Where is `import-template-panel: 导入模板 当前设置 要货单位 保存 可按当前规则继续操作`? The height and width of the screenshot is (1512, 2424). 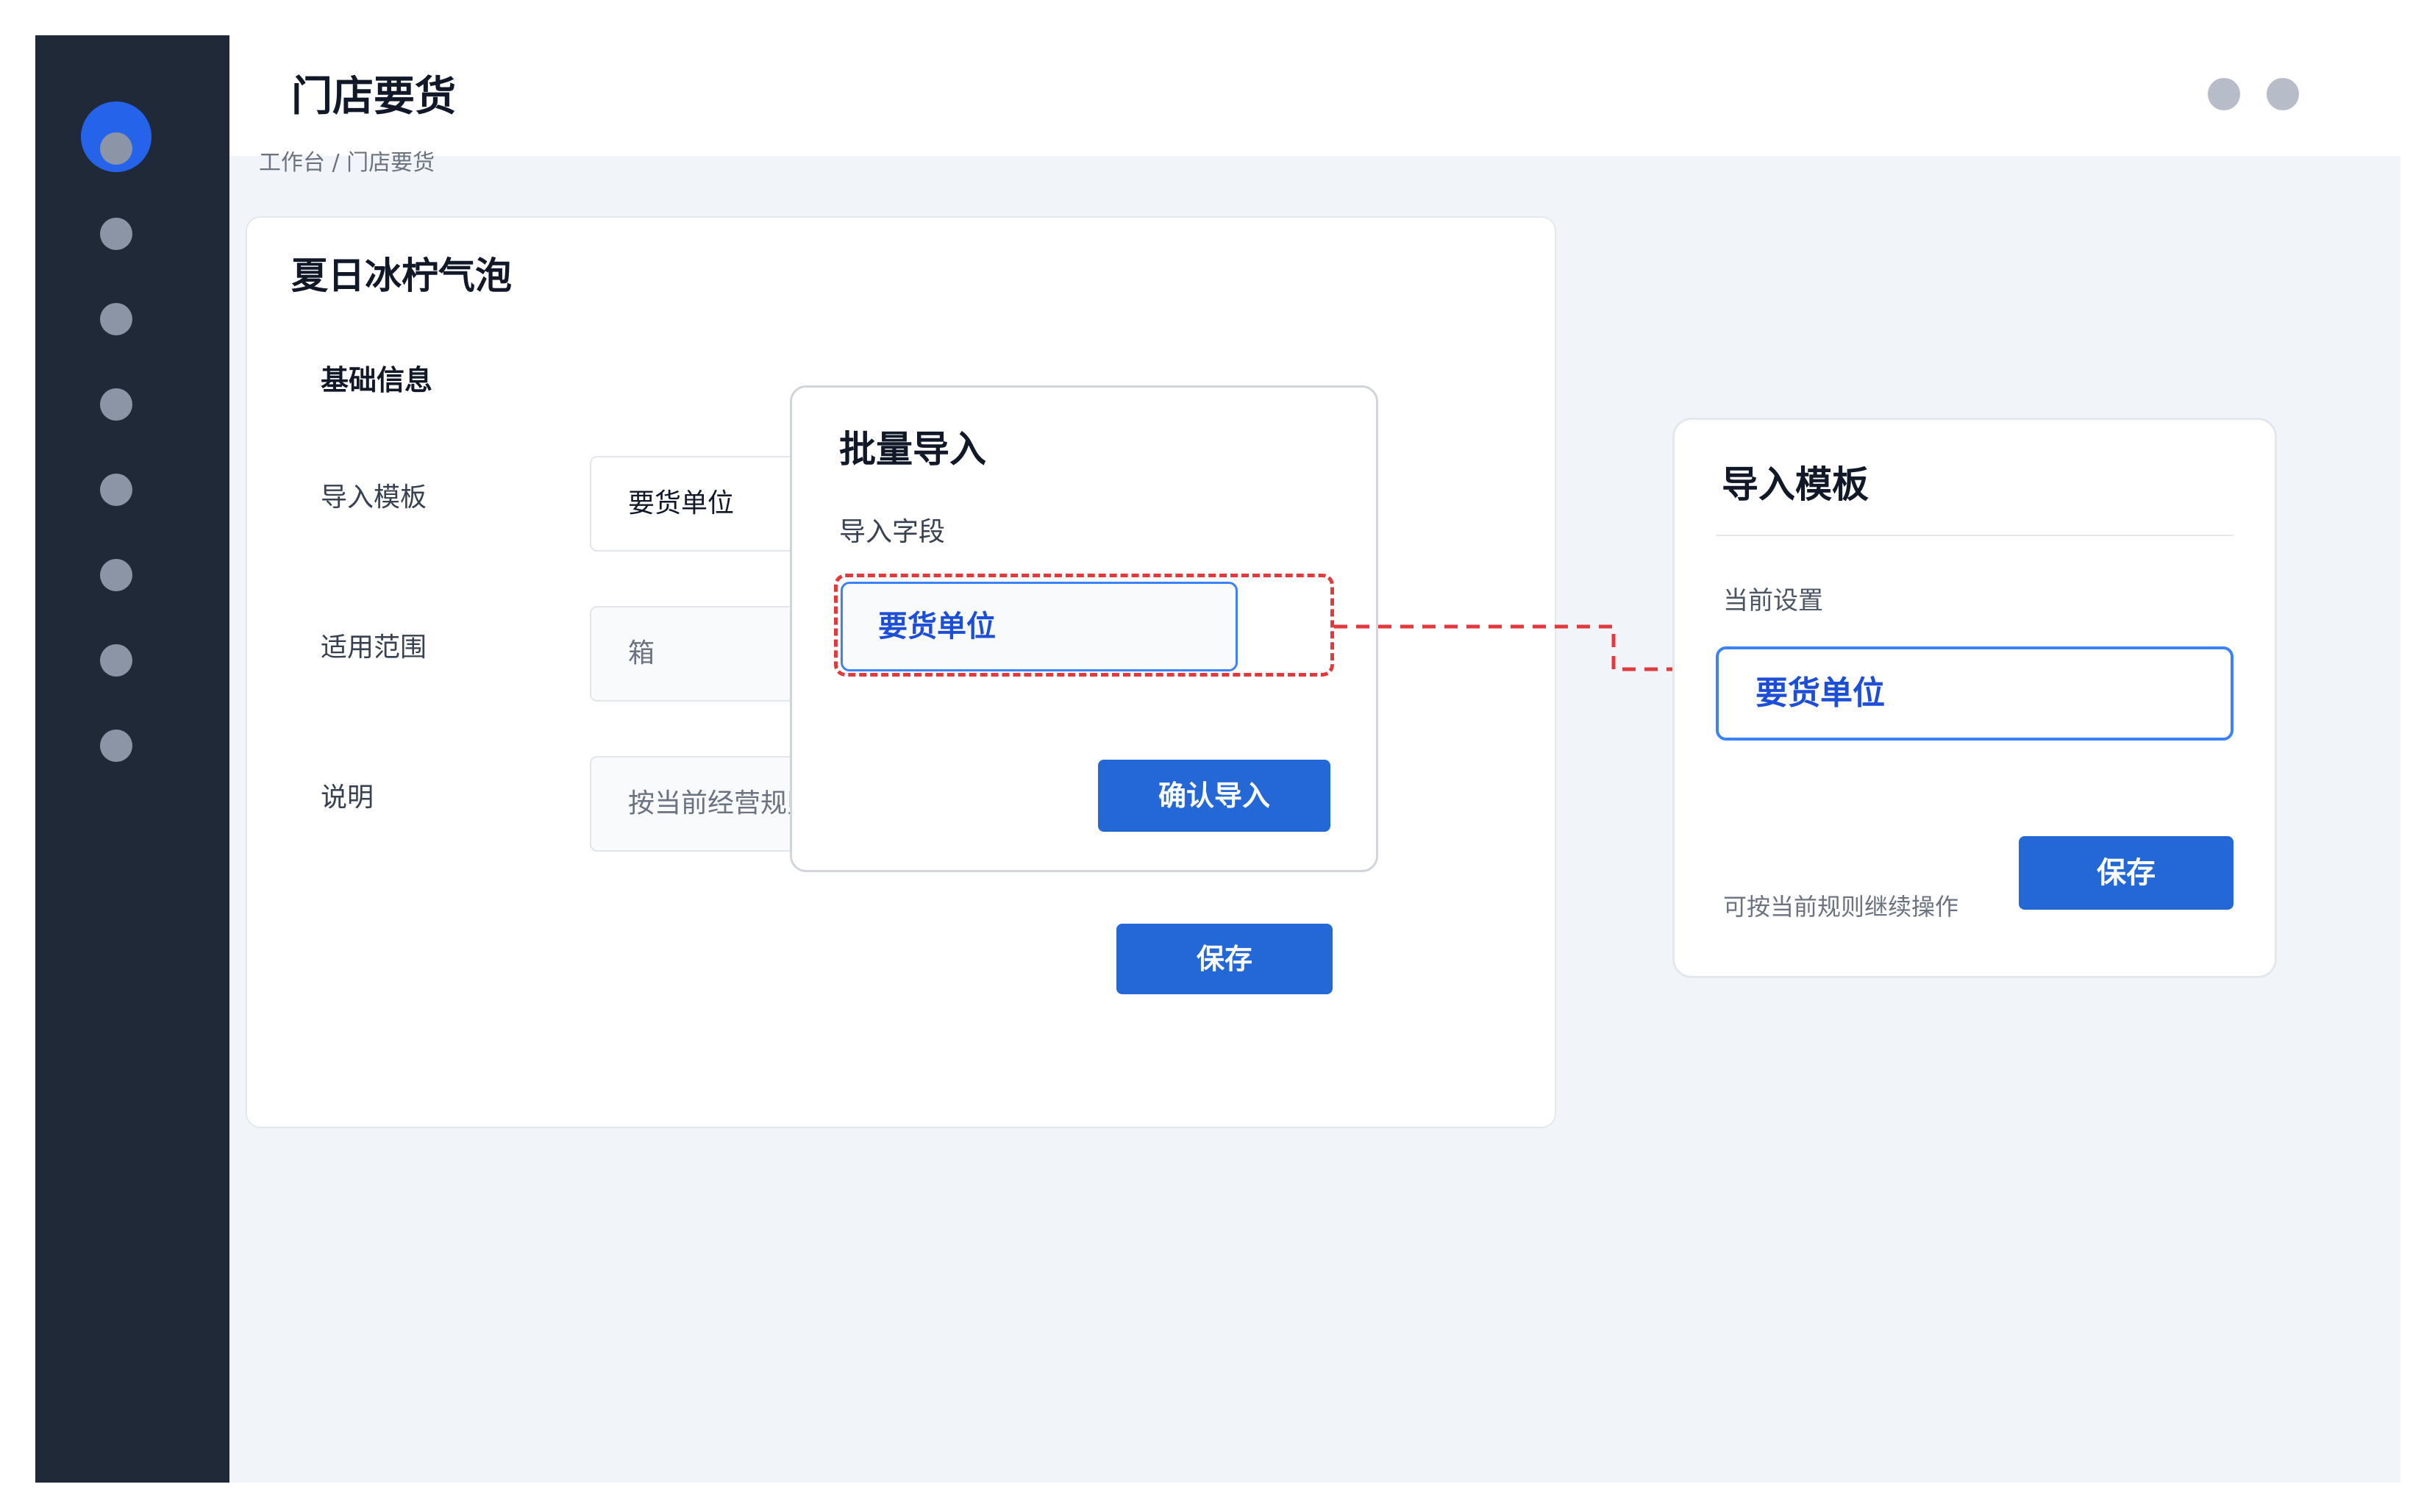
import-template-panel: 导入模板 当前设置 要货单位 保存 可按当前规则继续操作 is located at coordinates (1974, 698).